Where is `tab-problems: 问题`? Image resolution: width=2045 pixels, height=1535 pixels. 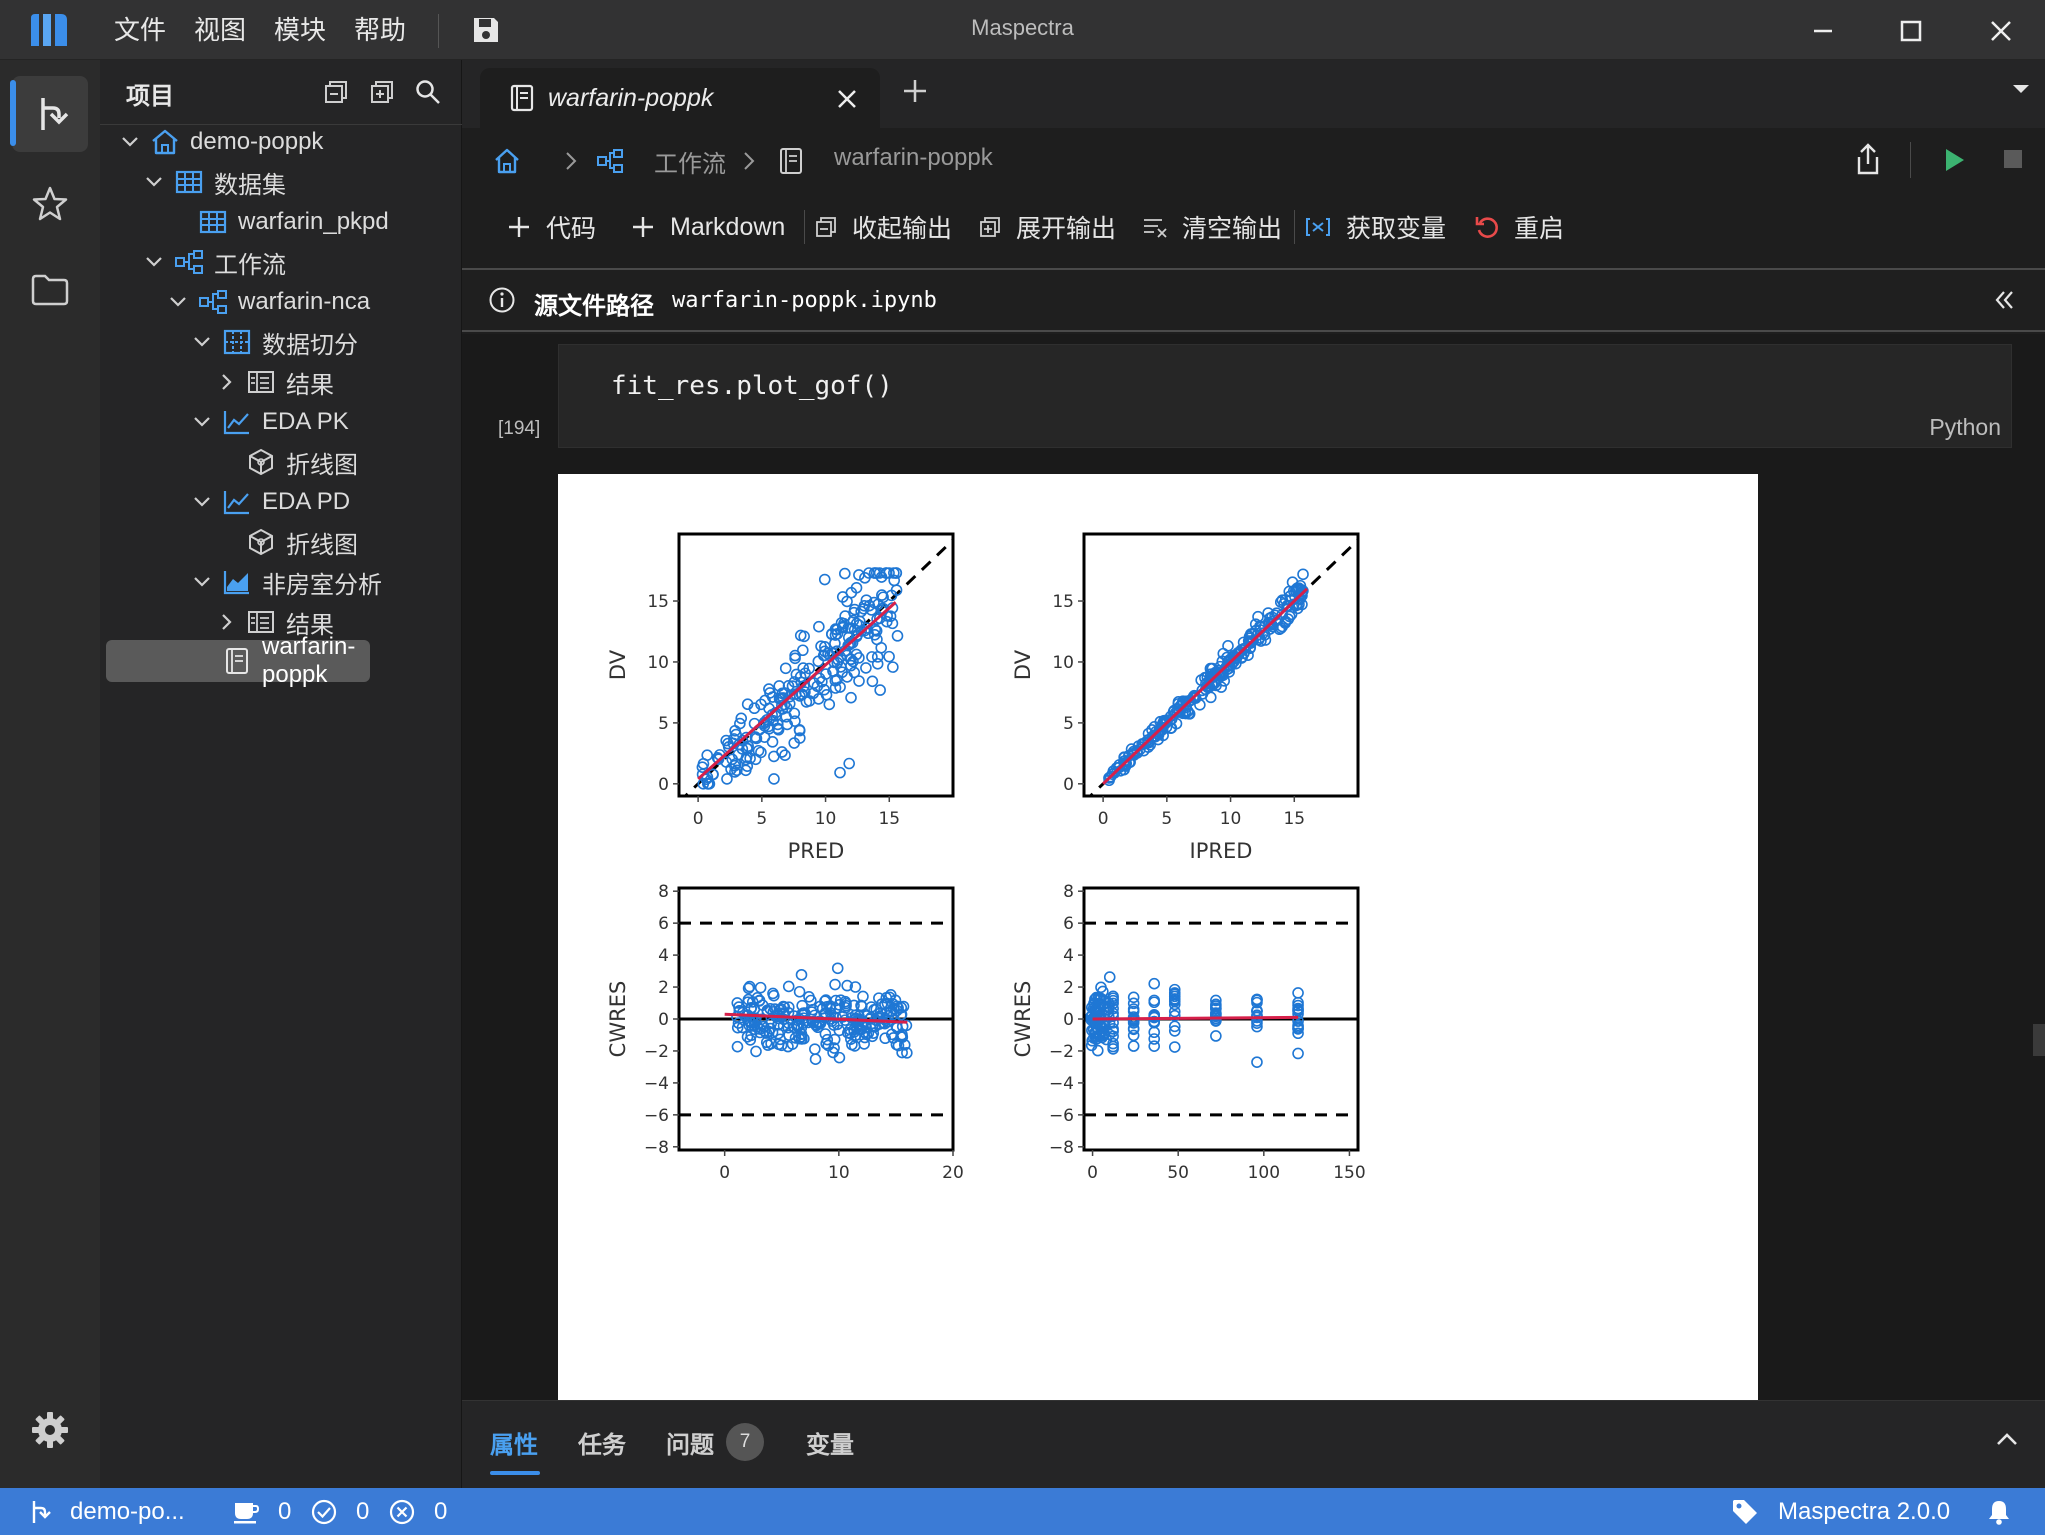
tab-problems: 问题 is located at coordinates (690, 1442).